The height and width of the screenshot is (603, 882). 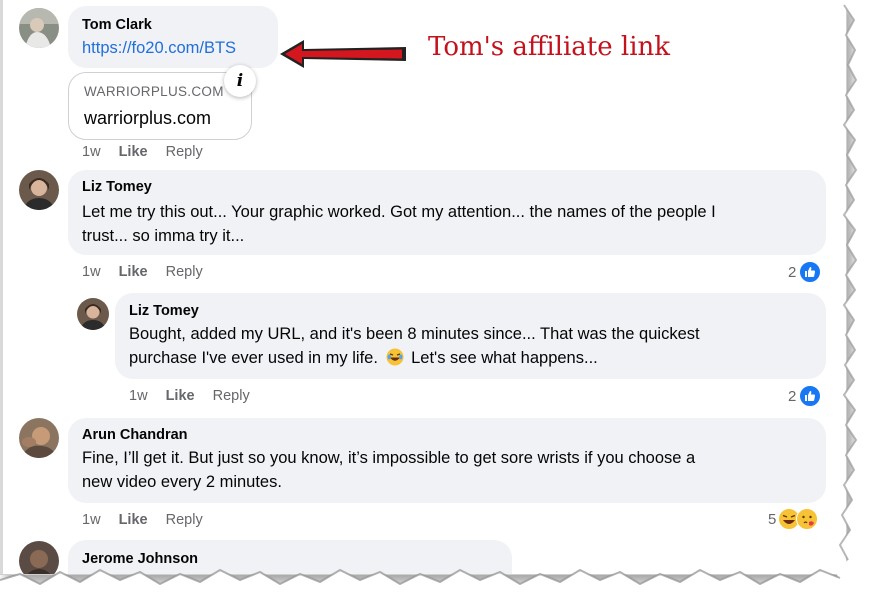 What do you see at coordinates (159, 48) in the screenshot?
I see `affiliate-link: https://fo20.com/BTS` at bounding box center [159, 48].